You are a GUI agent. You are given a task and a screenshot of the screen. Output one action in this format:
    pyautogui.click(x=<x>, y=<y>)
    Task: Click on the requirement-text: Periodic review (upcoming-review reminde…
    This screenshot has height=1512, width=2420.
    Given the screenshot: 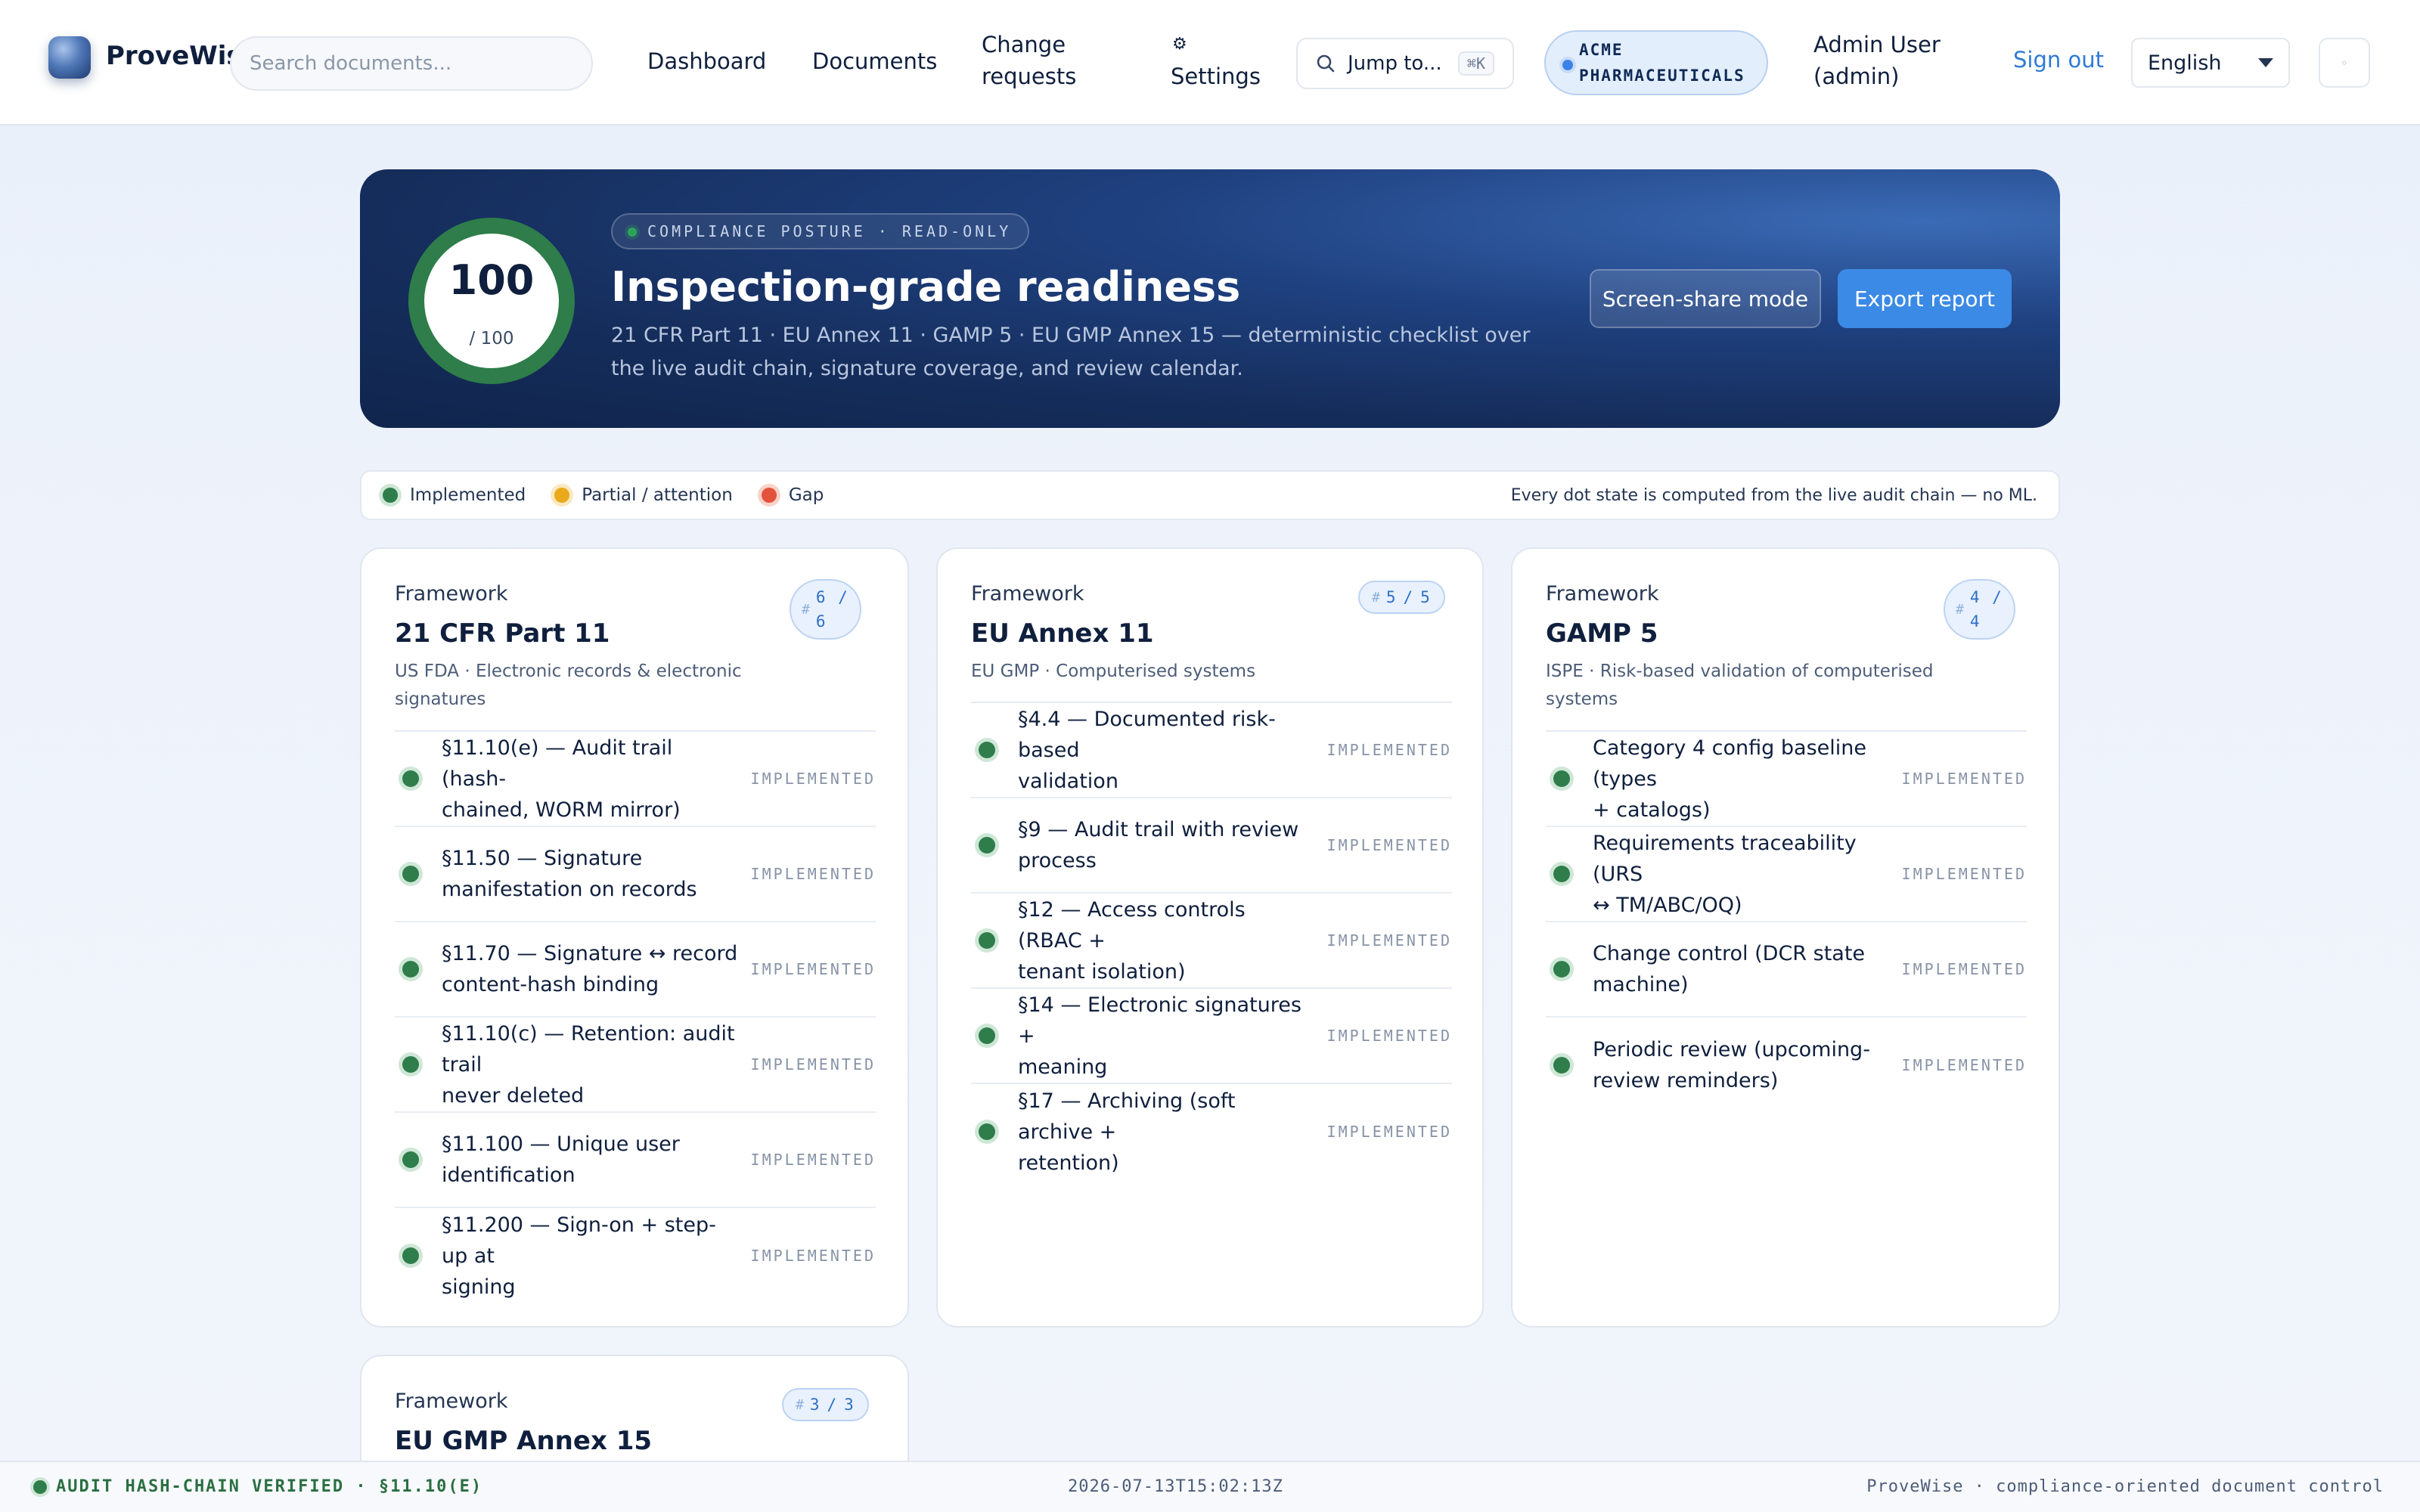 What is the action you would take?
    pyautogui.click(x=1731, y=1065)
    